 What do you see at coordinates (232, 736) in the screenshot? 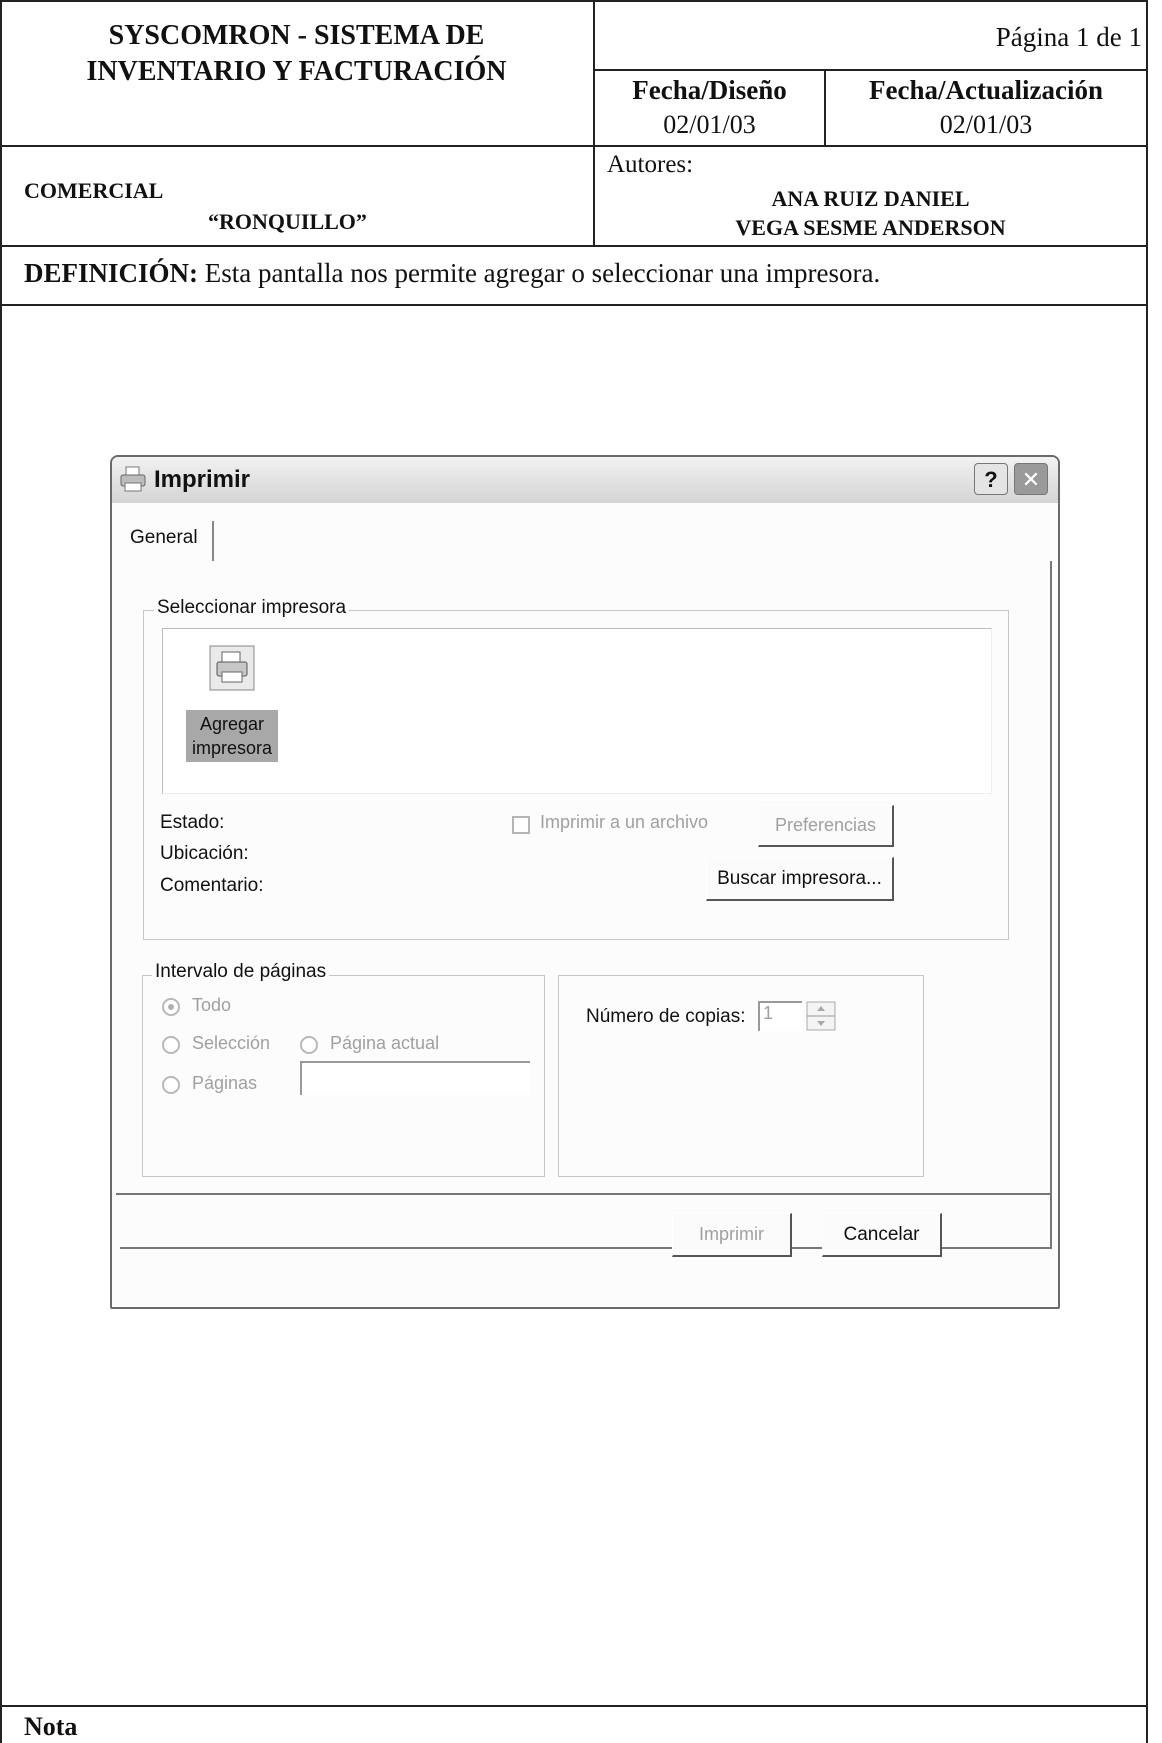
I see `add-printer-label: Agregar impresora` at bounding box center [232, 736].